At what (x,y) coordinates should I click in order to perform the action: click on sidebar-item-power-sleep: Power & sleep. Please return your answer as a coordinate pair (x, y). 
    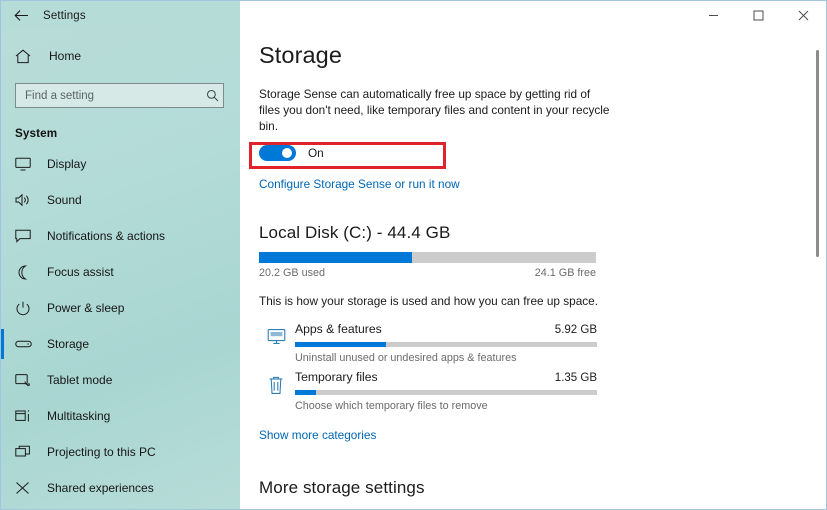
    Looking at the image, I should click on (120, 308).